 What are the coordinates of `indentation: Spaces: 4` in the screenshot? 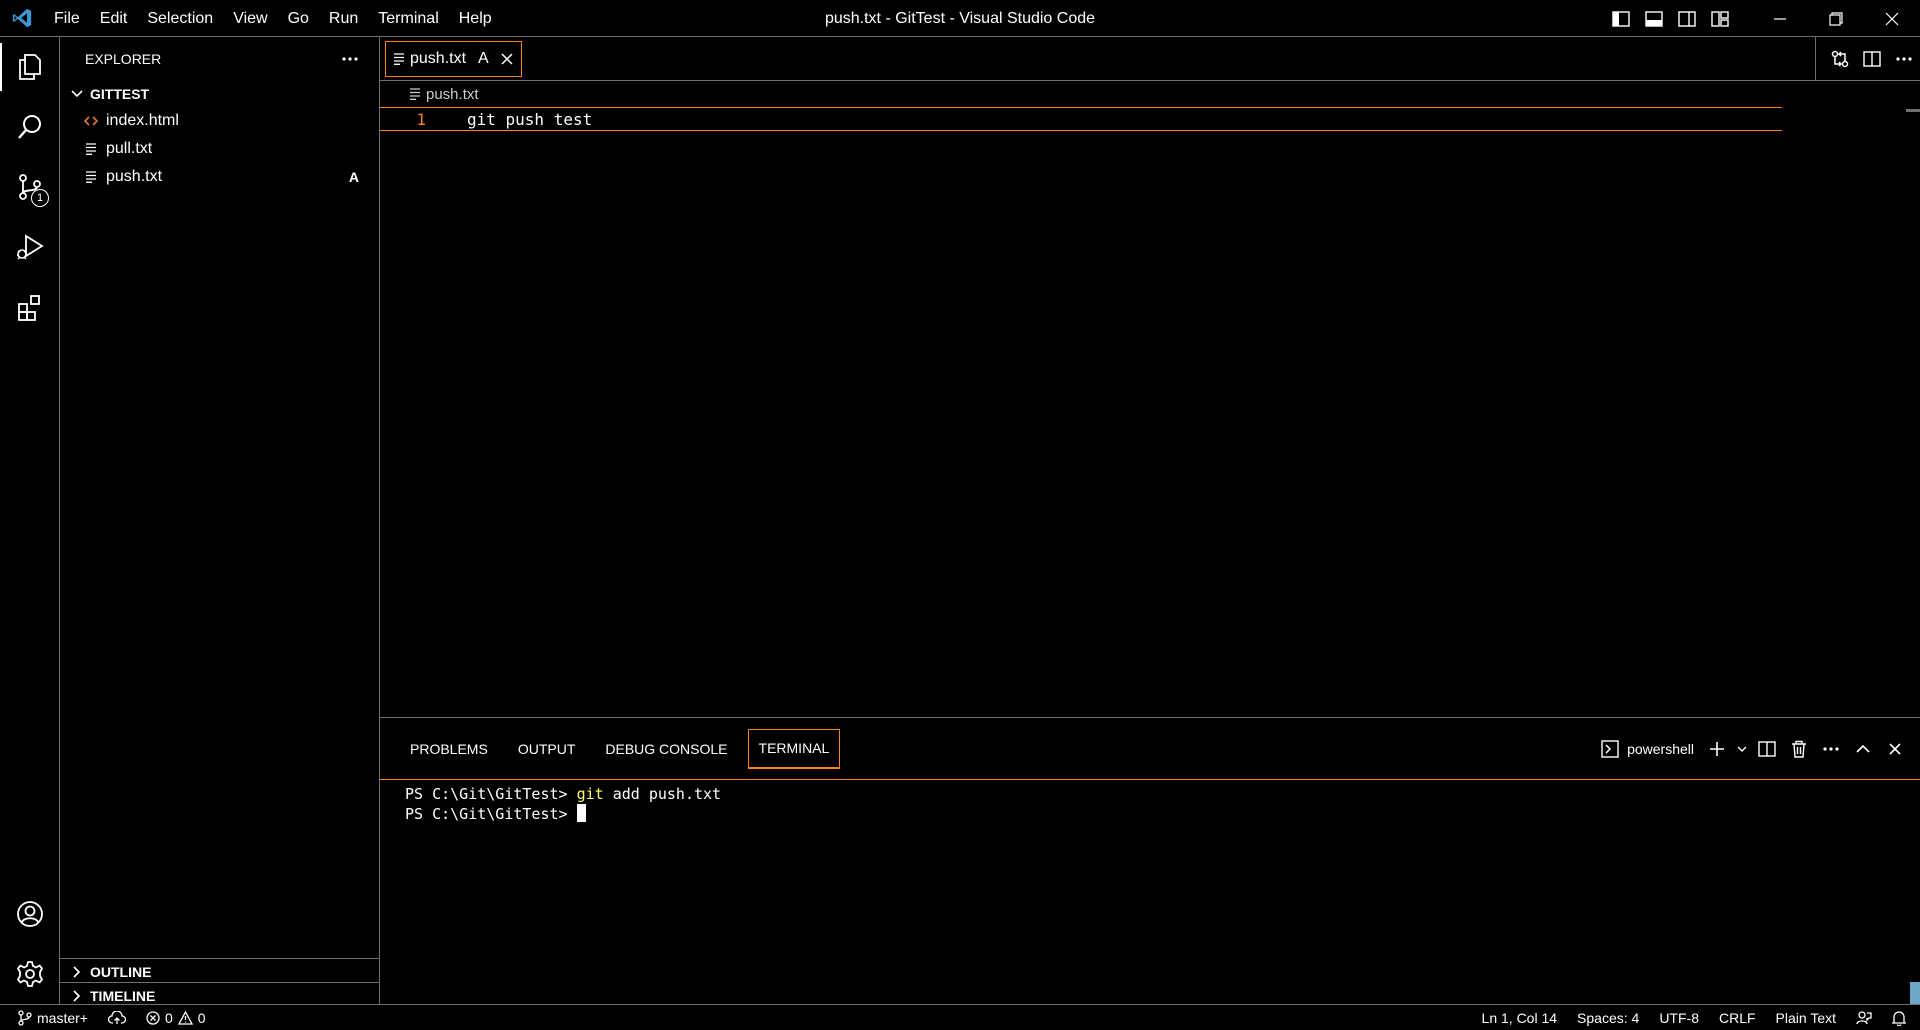 It's located at (1608, 1017).